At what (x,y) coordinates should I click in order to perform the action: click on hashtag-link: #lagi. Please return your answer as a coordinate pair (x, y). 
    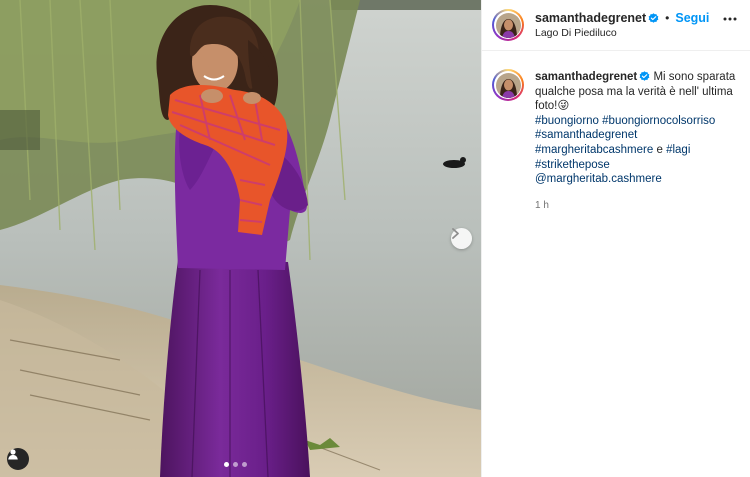
    Looking at the image, I should click on (678, 150).